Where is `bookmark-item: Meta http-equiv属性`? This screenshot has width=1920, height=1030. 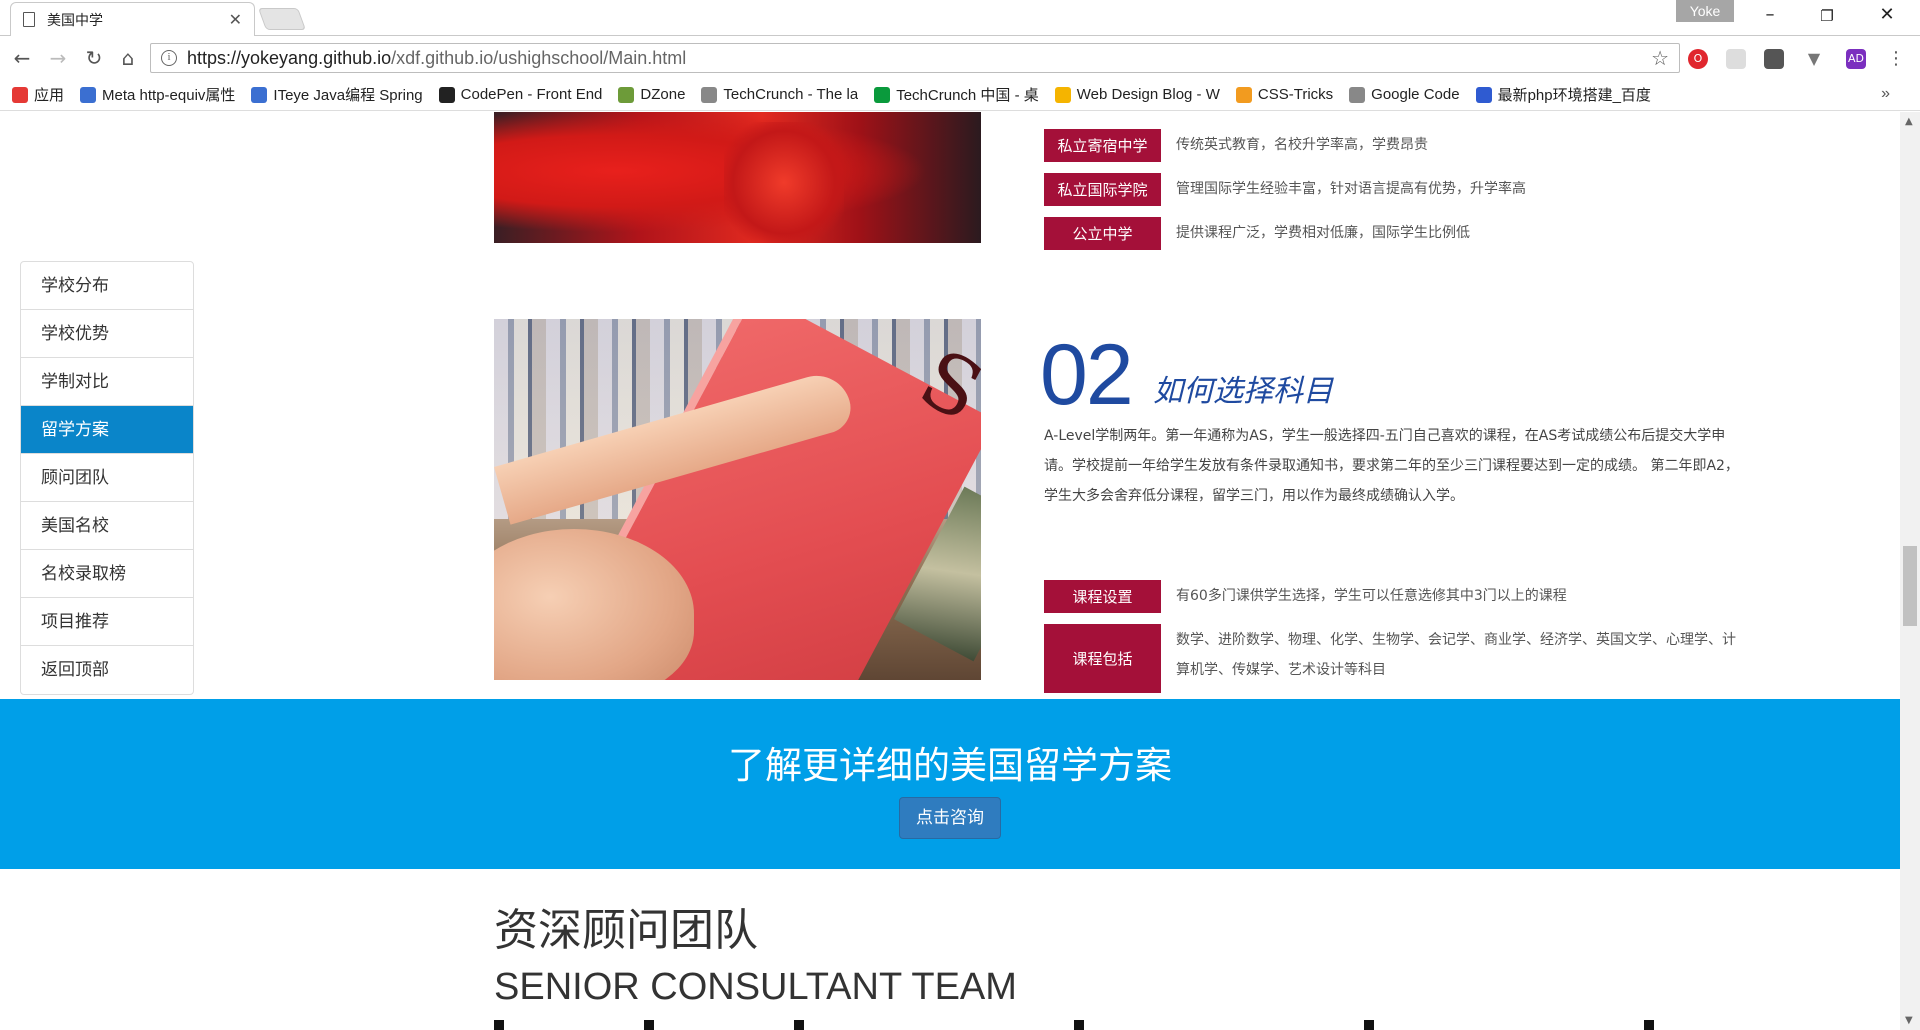
bookmark-item: Meta http-equiv属性 is located at coordinates (157, 94).